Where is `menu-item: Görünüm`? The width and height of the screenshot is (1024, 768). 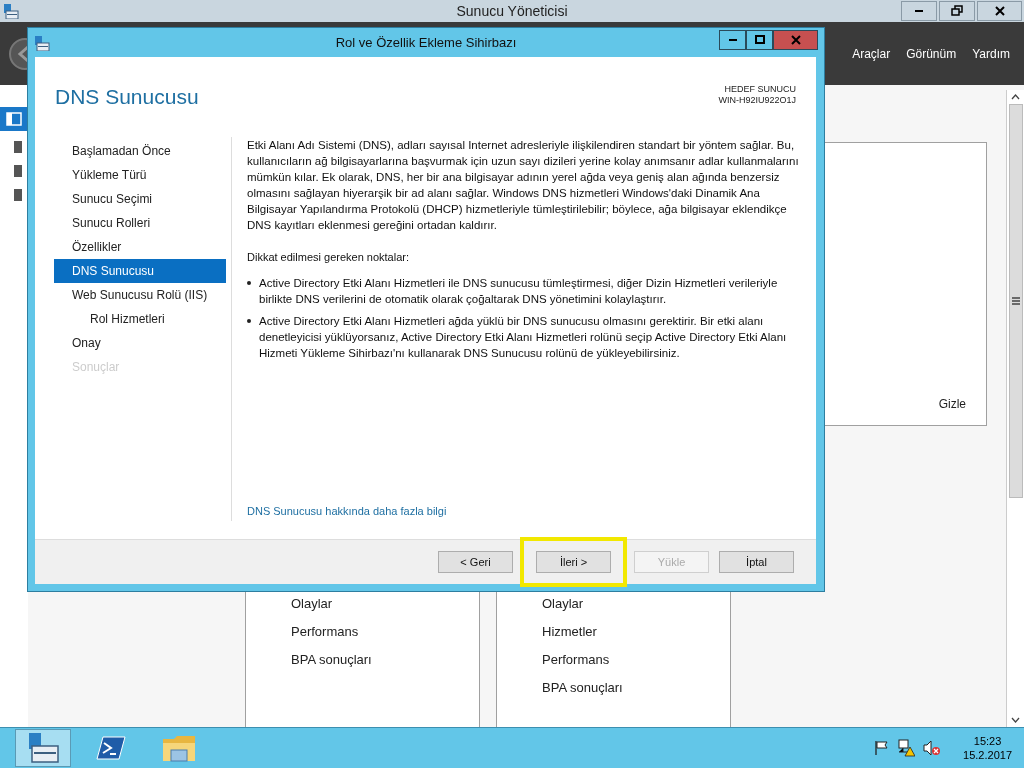
menu-item: Görünüm is located at coordinates (931, 53).